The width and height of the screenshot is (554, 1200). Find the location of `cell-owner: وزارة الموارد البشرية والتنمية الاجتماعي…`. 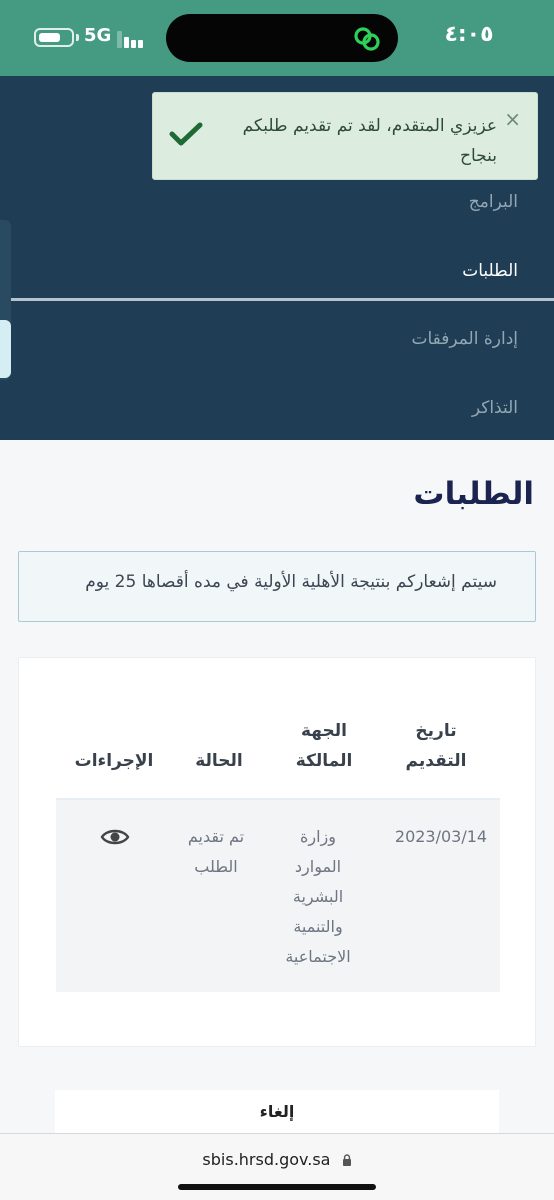

cell-owner: وزارة الموارد البشرية والتنمية الاجتماعي… is located at coordinates (318, 896).